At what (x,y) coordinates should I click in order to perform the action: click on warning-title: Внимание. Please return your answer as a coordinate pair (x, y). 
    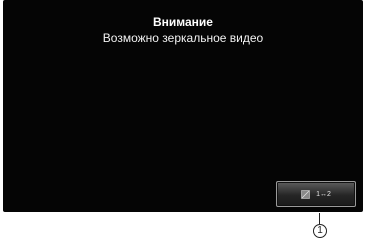
    Looking at the image, I should click on (183, 22).